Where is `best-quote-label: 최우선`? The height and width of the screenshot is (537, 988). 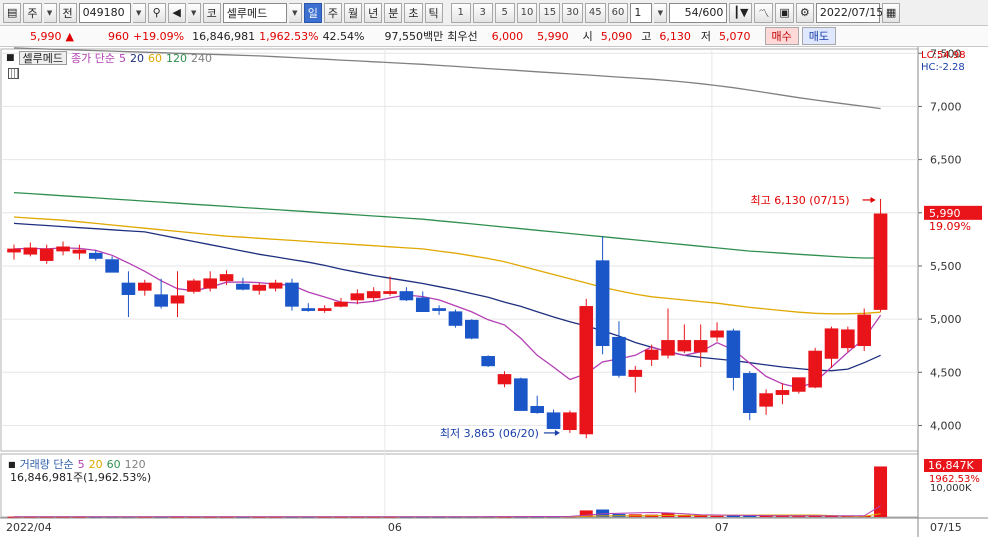 best-quote-label: 최우선 is located at coordinates (462, 36).